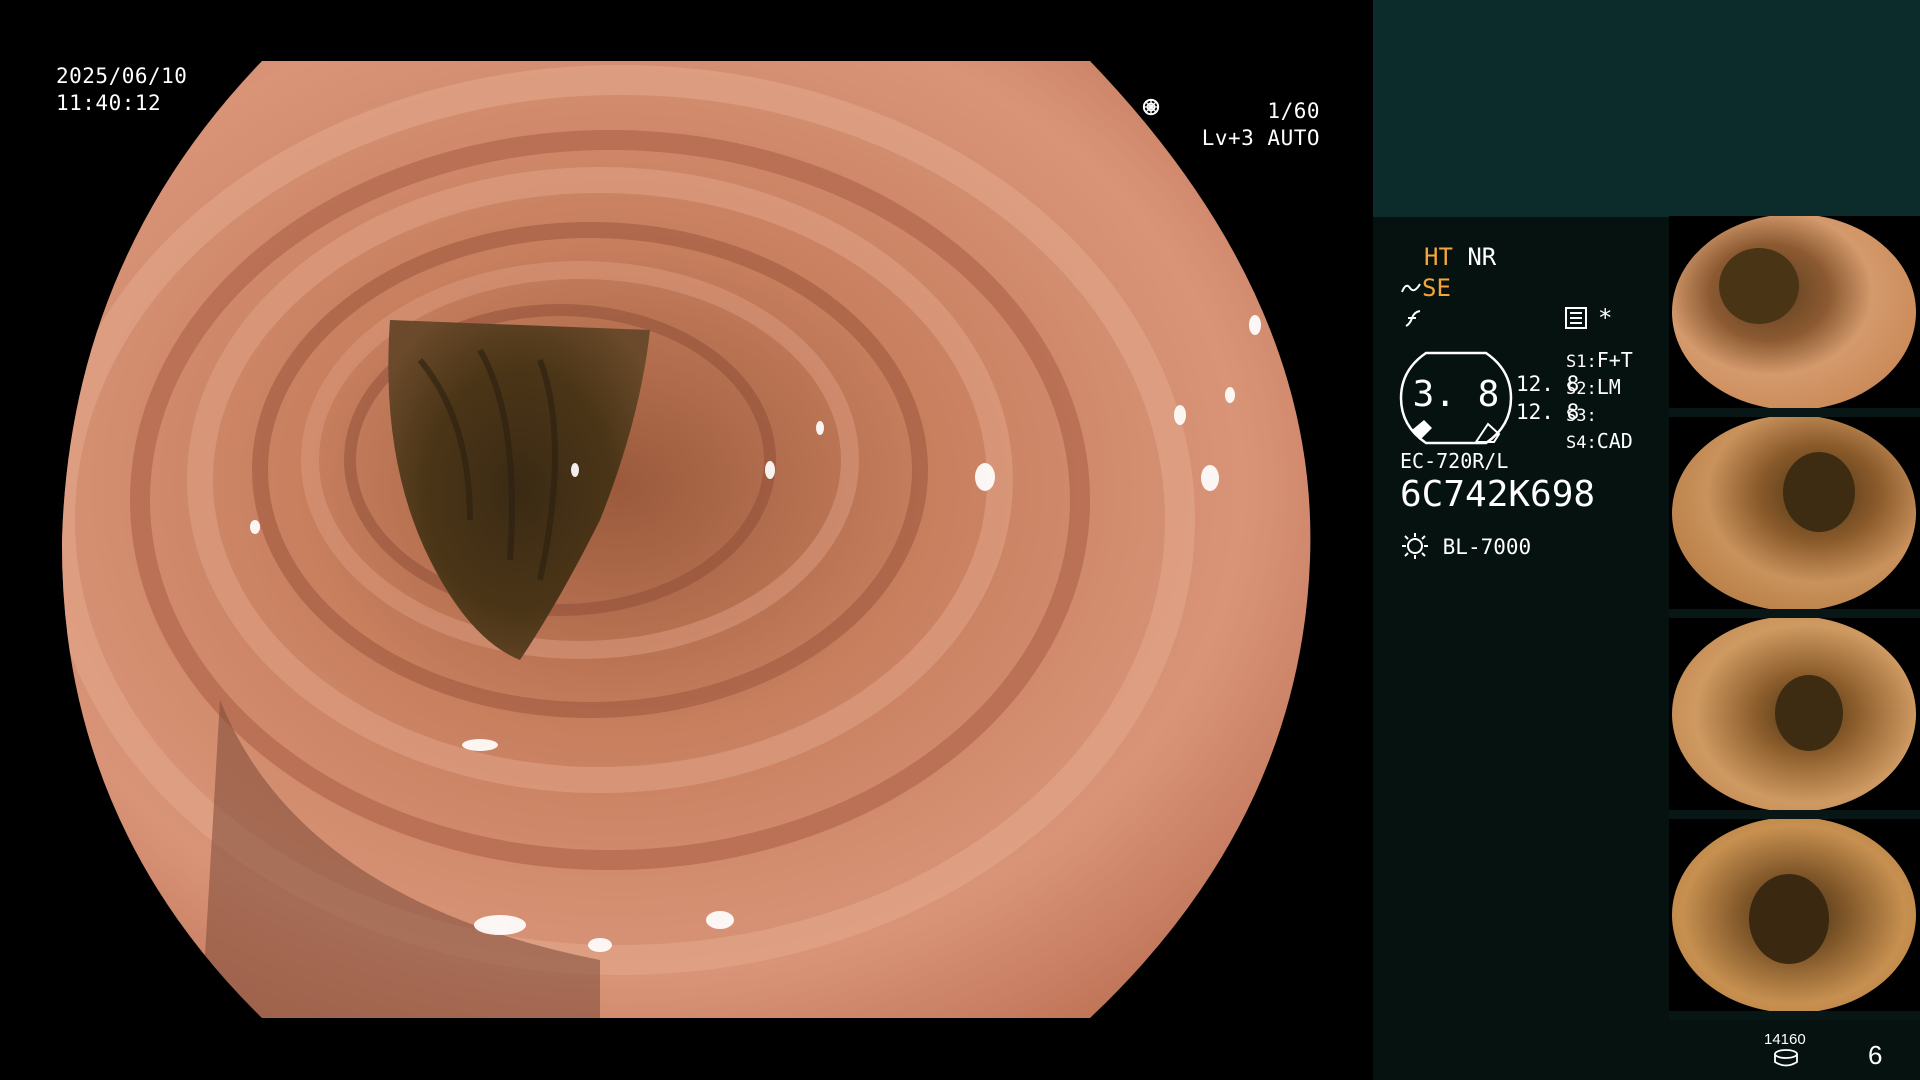  Describe the element at coordinates (1581, 416) in the screenshot. I see `switch-row-3: S3:` at that location.